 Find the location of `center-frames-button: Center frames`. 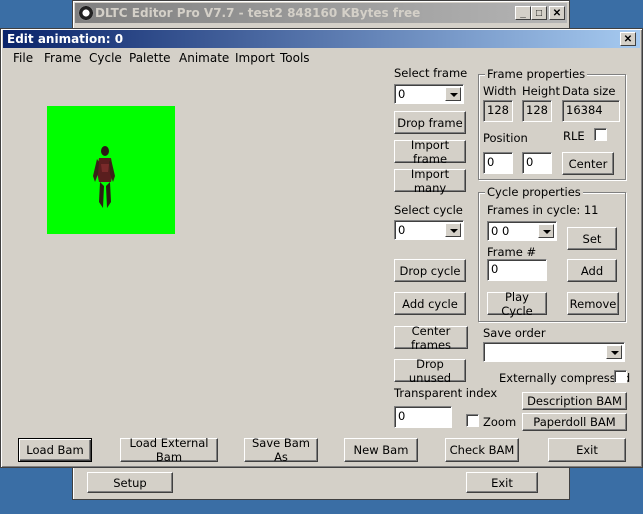

center-frames-button: Center frames is located at coordinates (431, 338).